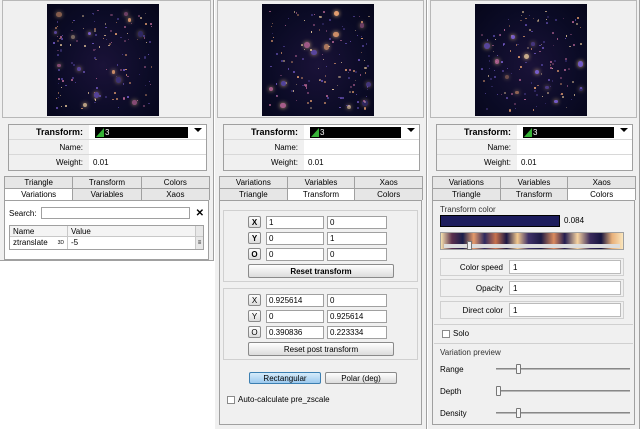 This screenshot has width=640, height=429. Describe the element at coordinates (563, 369) in the screenshot. I see `range-slider` at that location.